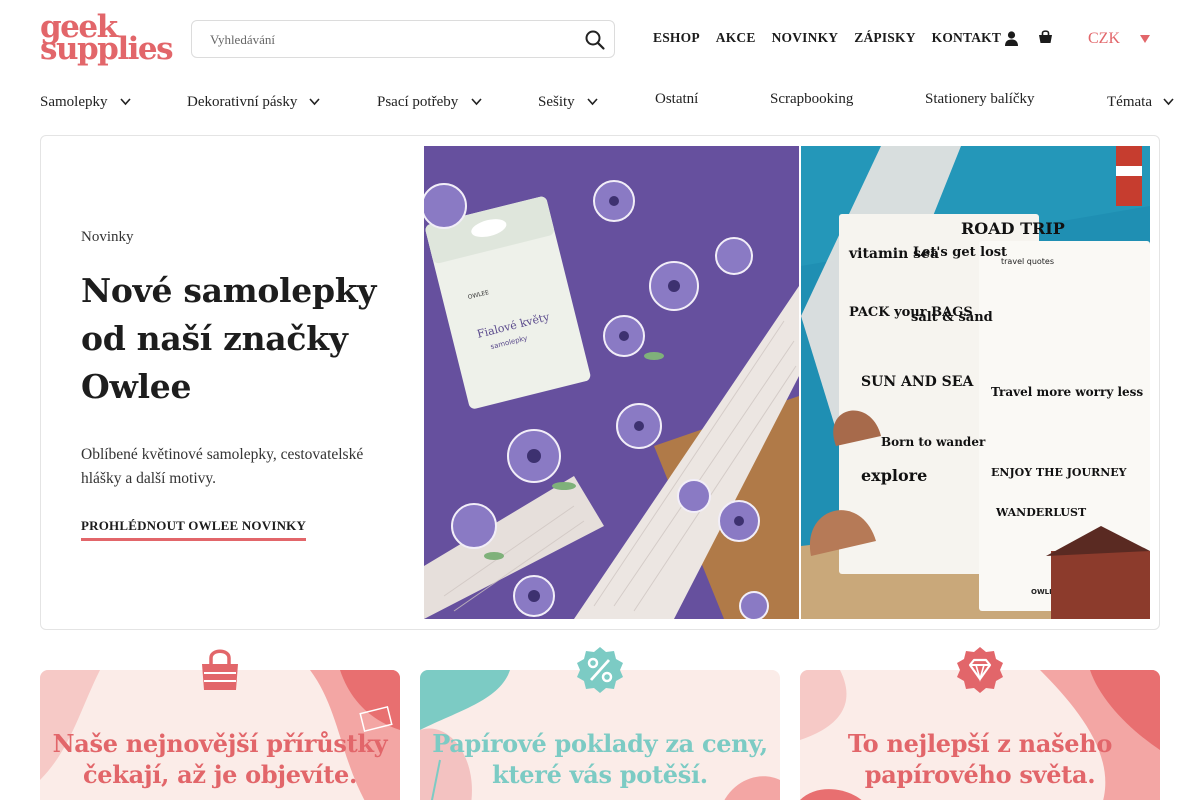 The width and height of the screenshot is (1200, 800). What do you see at coordinates (600, 670) in the screenshot?
I see `percent-icon` at bounding box center [600, 670].